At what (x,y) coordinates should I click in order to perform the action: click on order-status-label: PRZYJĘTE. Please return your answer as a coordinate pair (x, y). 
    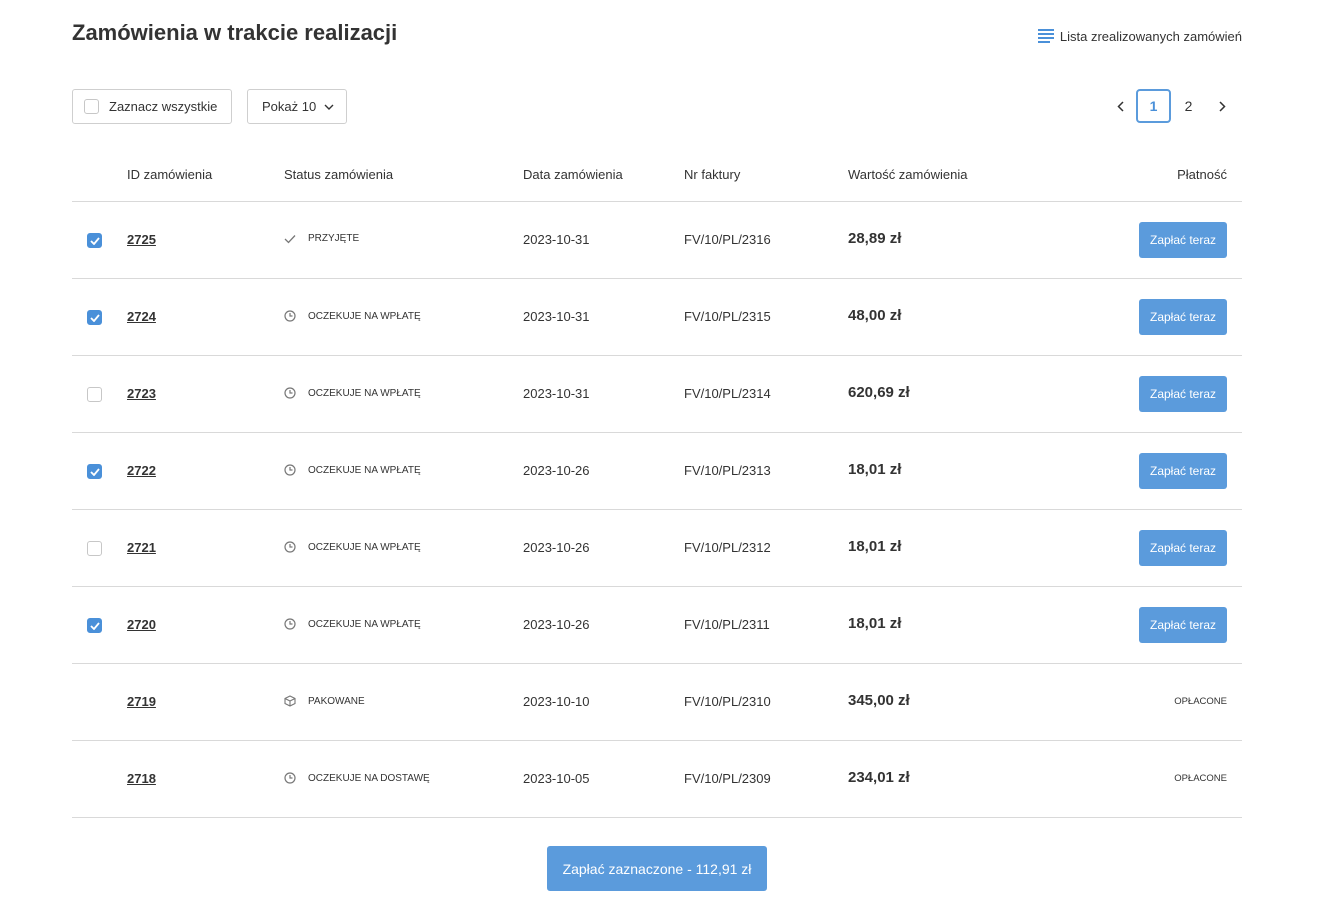
    Looking at the image, I should click on (334, 238).